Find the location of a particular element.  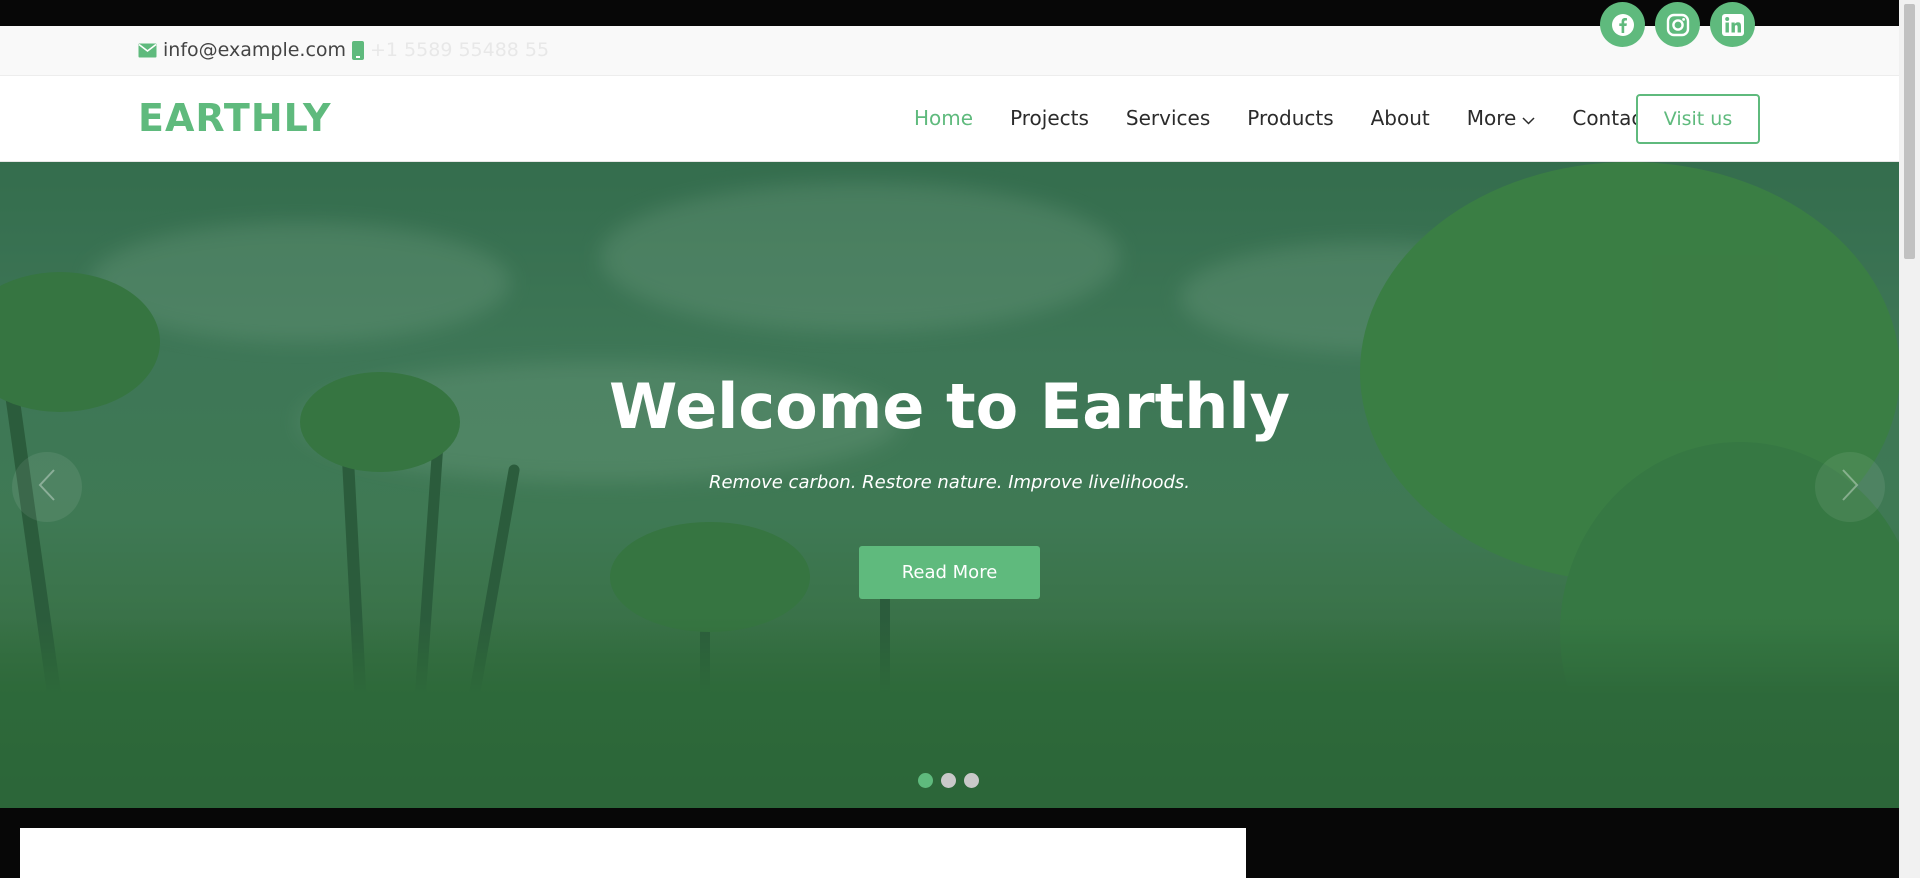

scrollbar-thumb is located at coordinates (1909, 131).